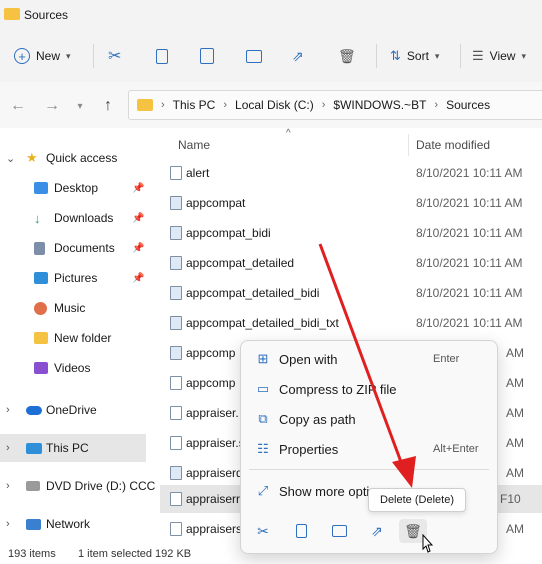 The height and width of the screenshot is (564, 542). Describe the element at coordinates (395, 55) in the screenshot. I see `sort-icon: ⇅` at that location.